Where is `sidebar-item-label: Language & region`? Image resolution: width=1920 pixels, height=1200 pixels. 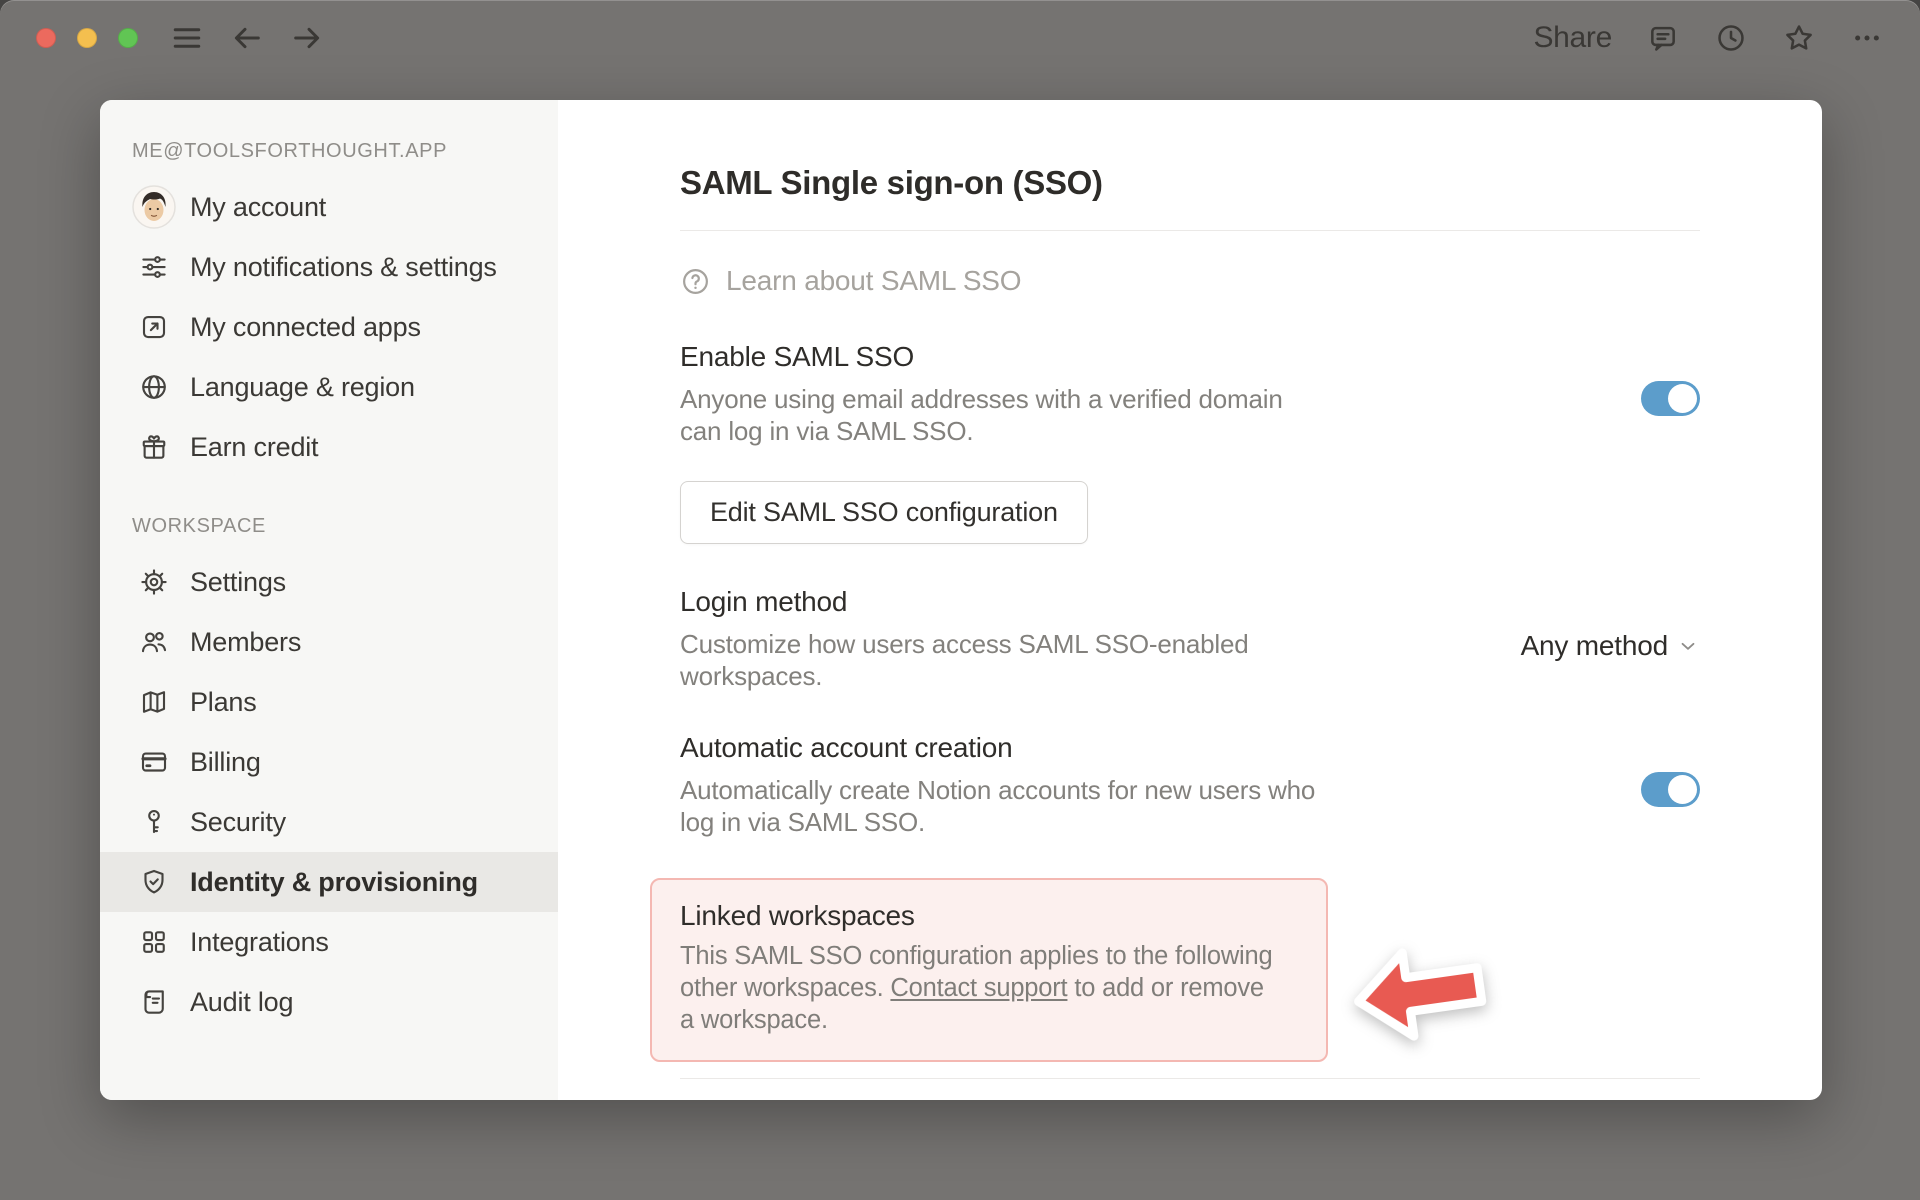 sidebar-item-label: Language & region is located at coordinates (302, 386).